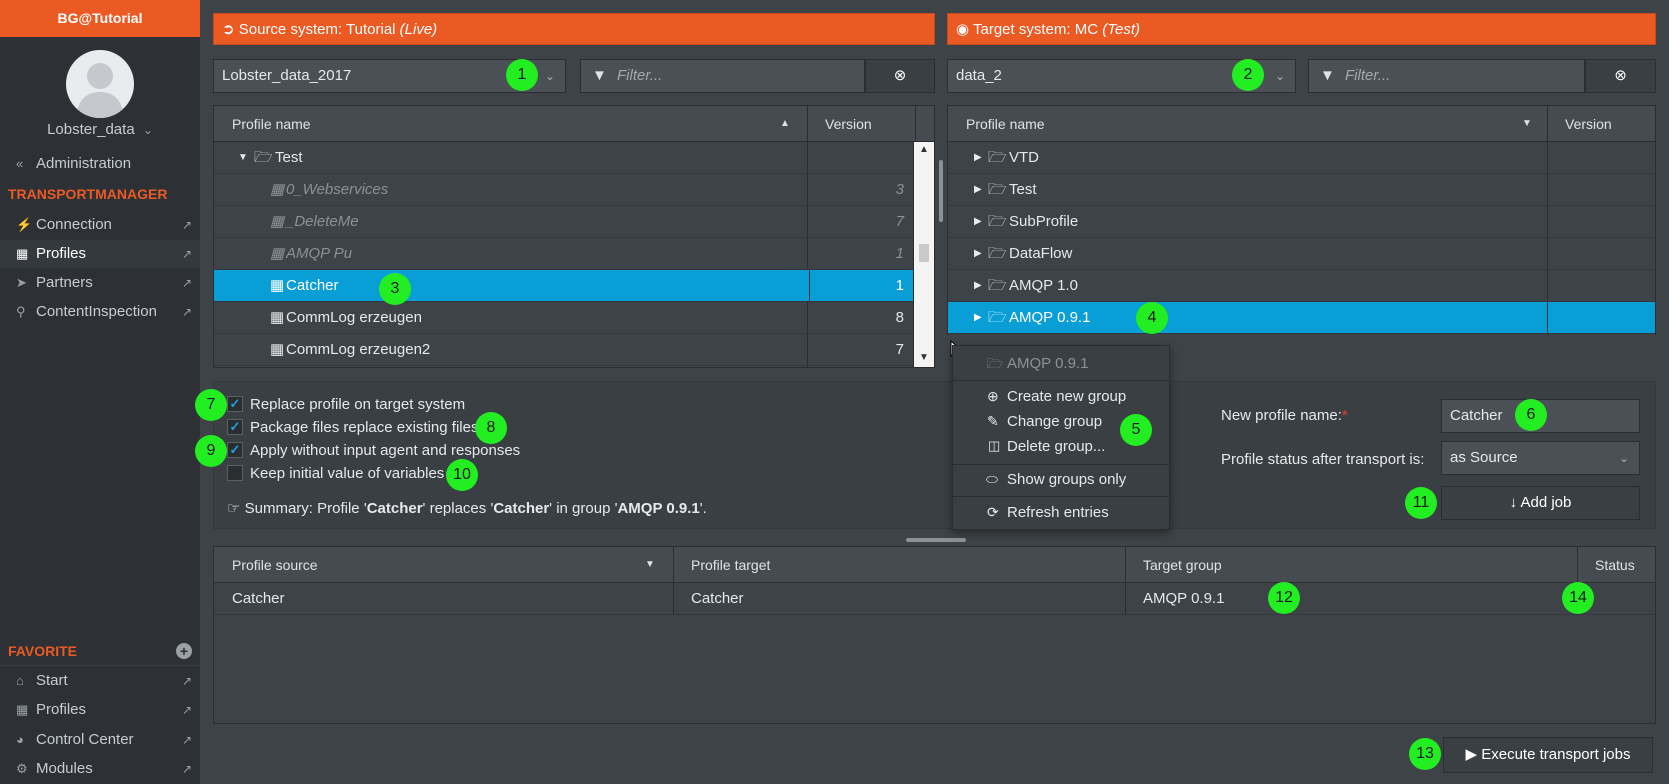 This screenshot has height=784, width=1669. What do you see at coordinates (1301, 124) in the screenshot?
I see `table-header: Profile name ▼ Version` at bounding box center [1301, 124].